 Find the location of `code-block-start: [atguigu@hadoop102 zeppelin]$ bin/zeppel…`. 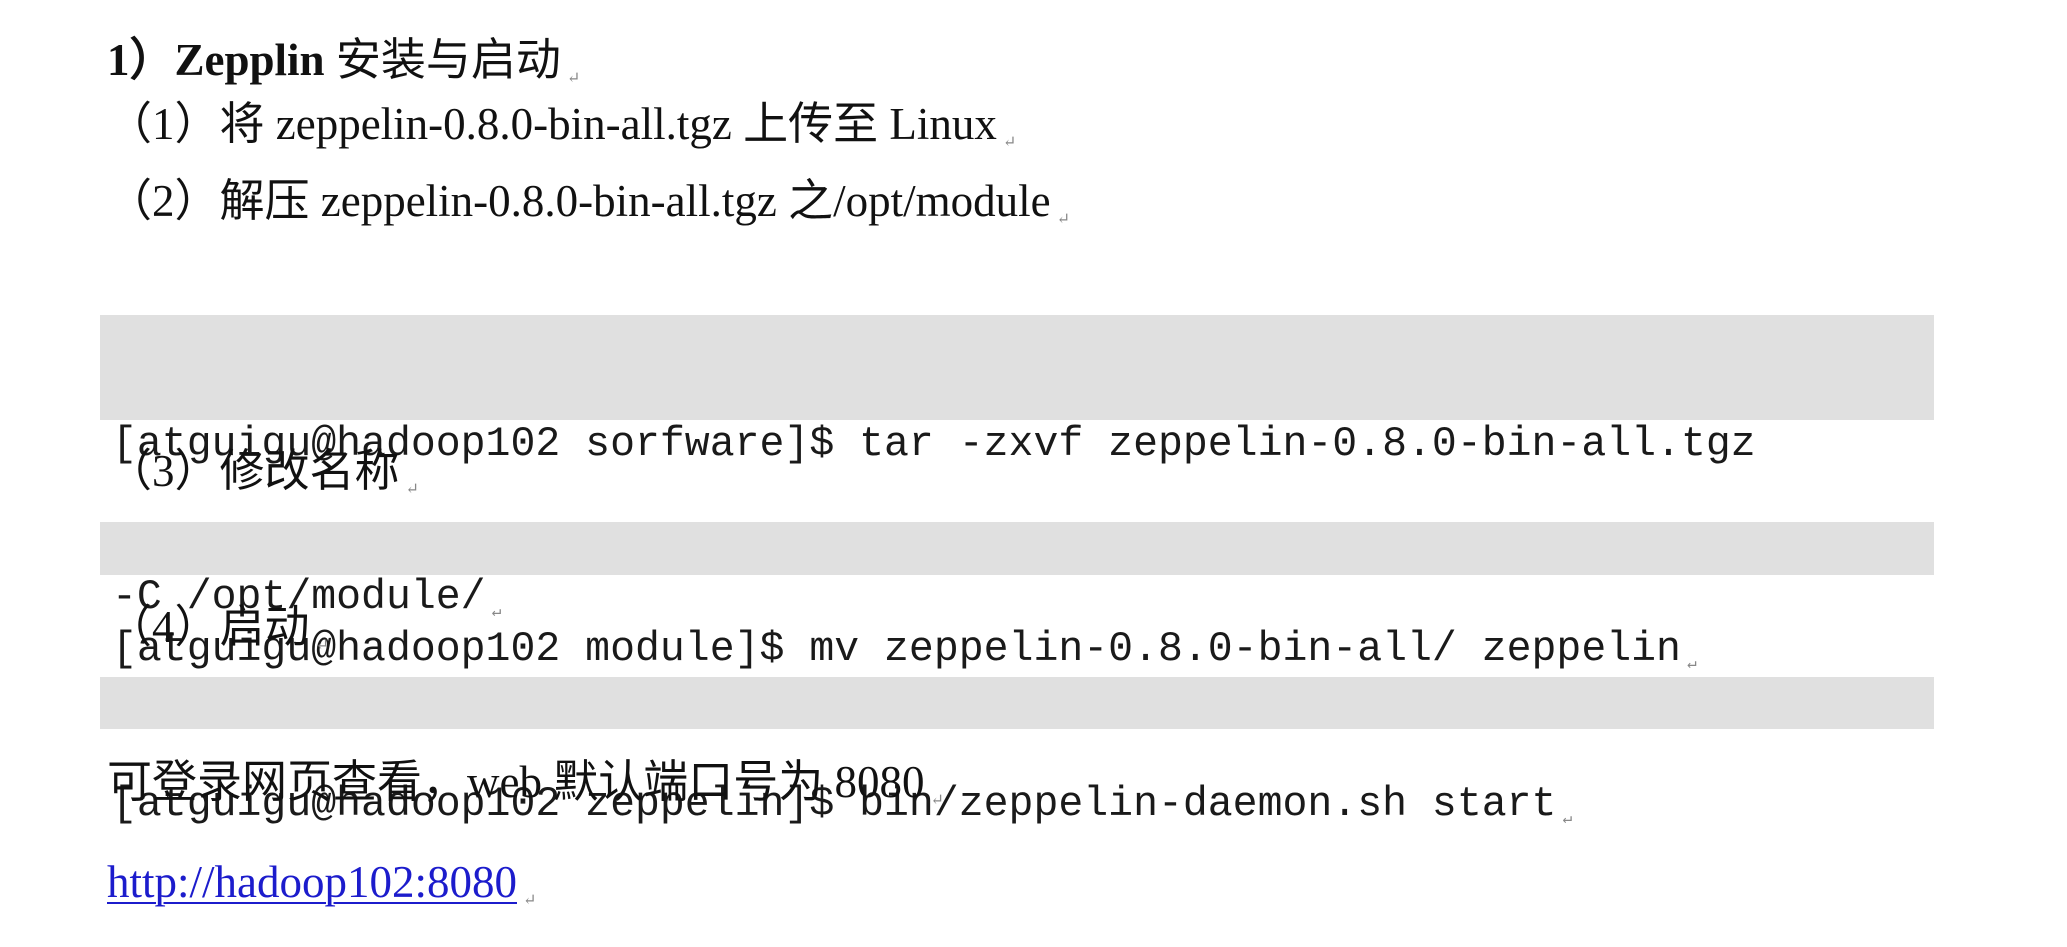

code-block-start: [atguigu@hadoop102 zeppelin]$ bin/zeppel… is located at coordinates (1017, 752).